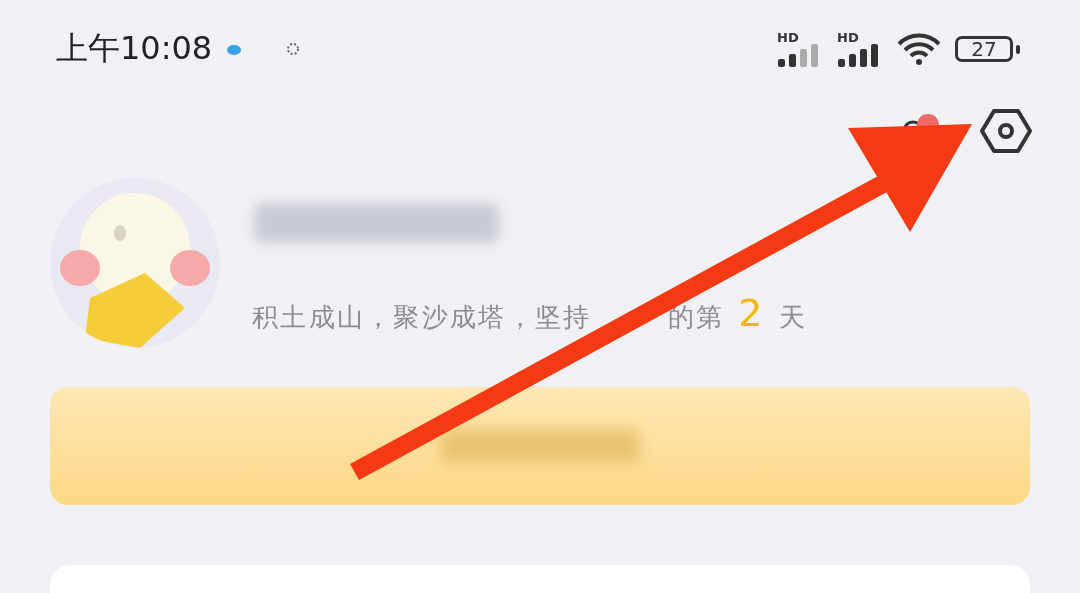  Describe the element at coordinates (234, 49) in the screenshot. I see `cloud-icon` at that location.